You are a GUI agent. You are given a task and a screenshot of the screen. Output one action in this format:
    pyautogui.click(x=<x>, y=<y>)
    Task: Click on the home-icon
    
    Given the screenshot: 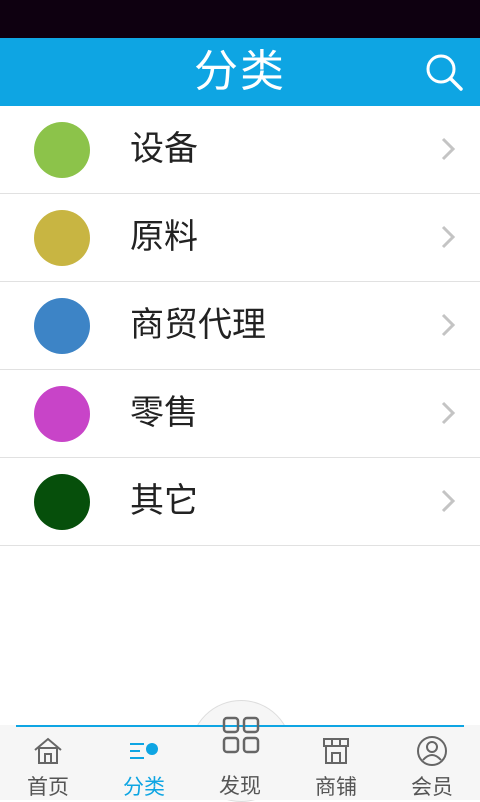 What is the action you would take?
    pyautogui.click(x=48, y=750)
    